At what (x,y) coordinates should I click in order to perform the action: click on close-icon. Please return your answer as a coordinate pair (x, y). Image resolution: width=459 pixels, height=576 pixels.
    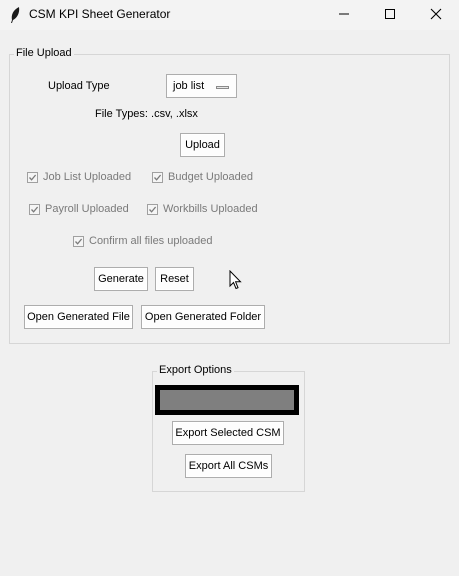
    Looking at the image, I should click on (436, 15).